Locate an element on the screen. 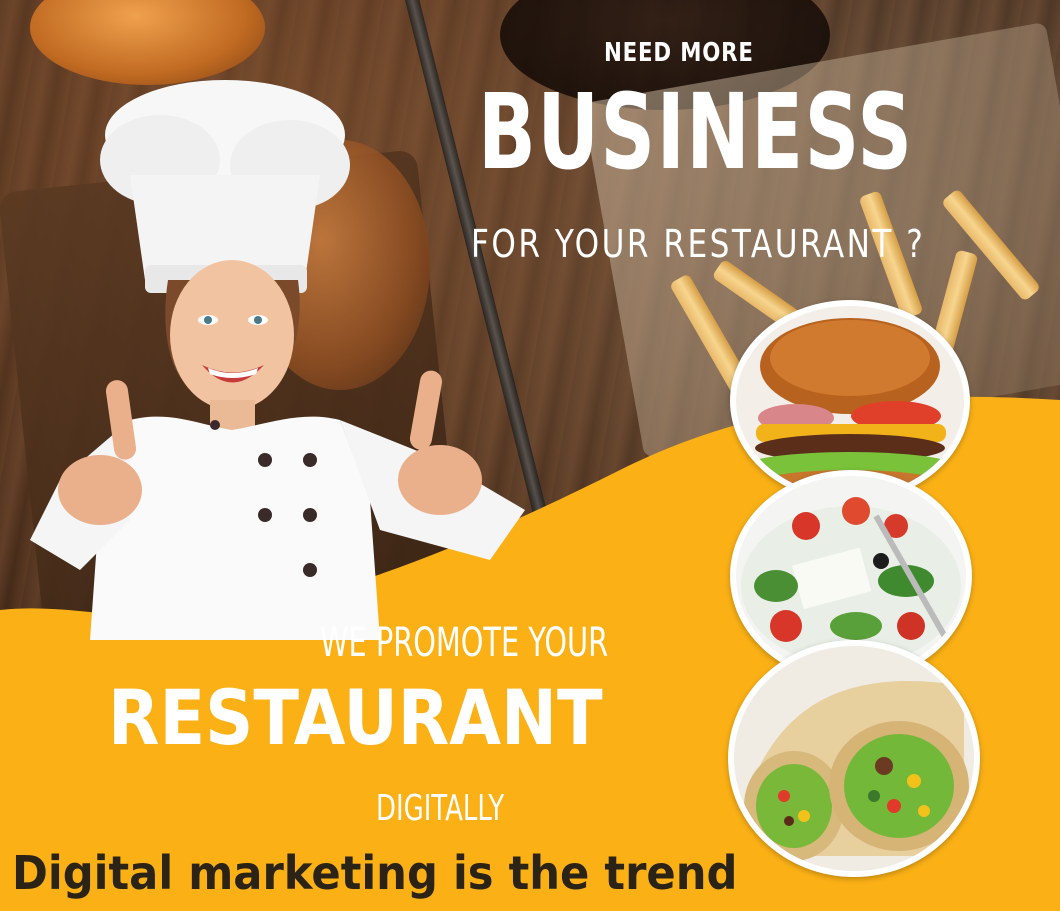 The height and width of the screenshot is (911, 1060). headline-business: BUSINESS is located at coordinates (696, 132).